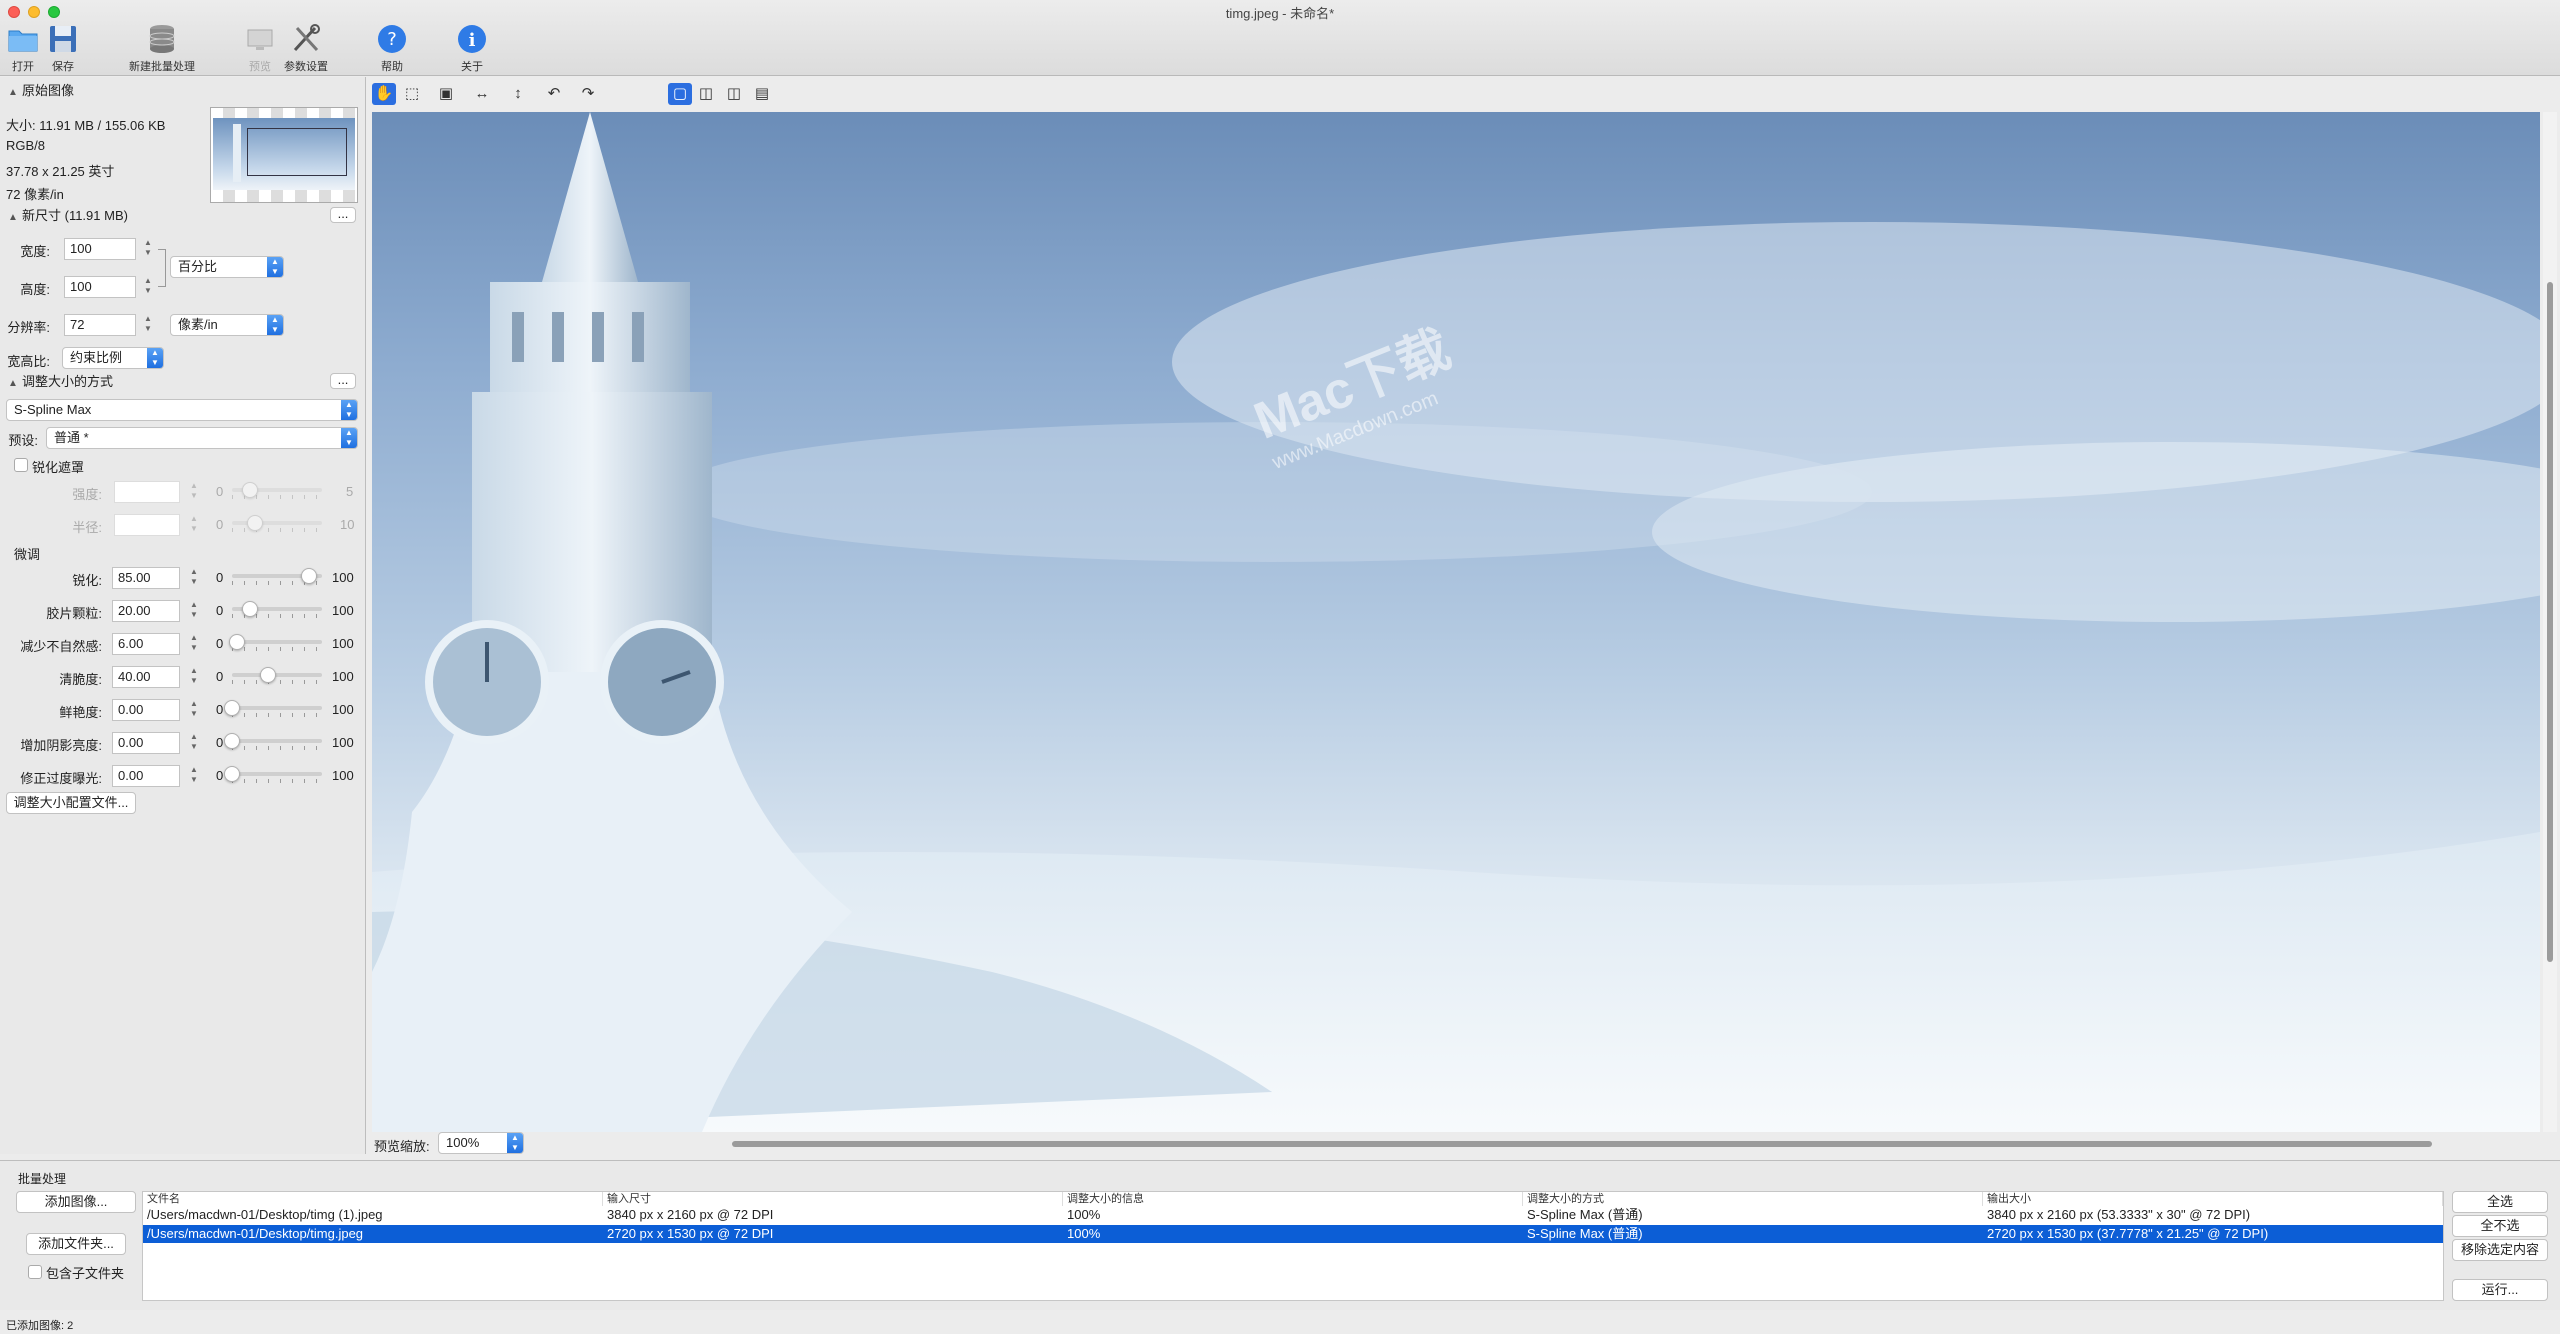 Image resolution: width=2560 pixels, height=1334 pixels. I want to click on resolution-input: 72, so click(100, 325).